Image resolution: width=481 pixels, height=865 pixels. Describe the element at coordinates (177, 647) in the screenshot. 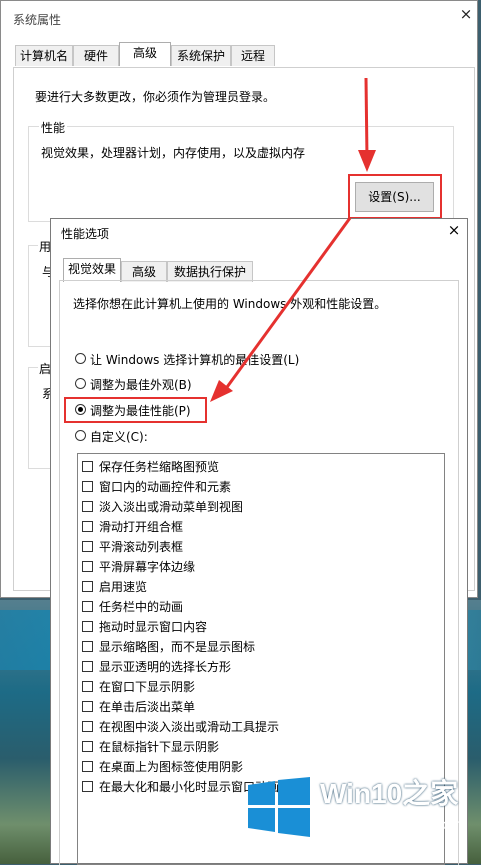

I see `checkbox-label: 显示缩略图，而不是显示图标` at that location.